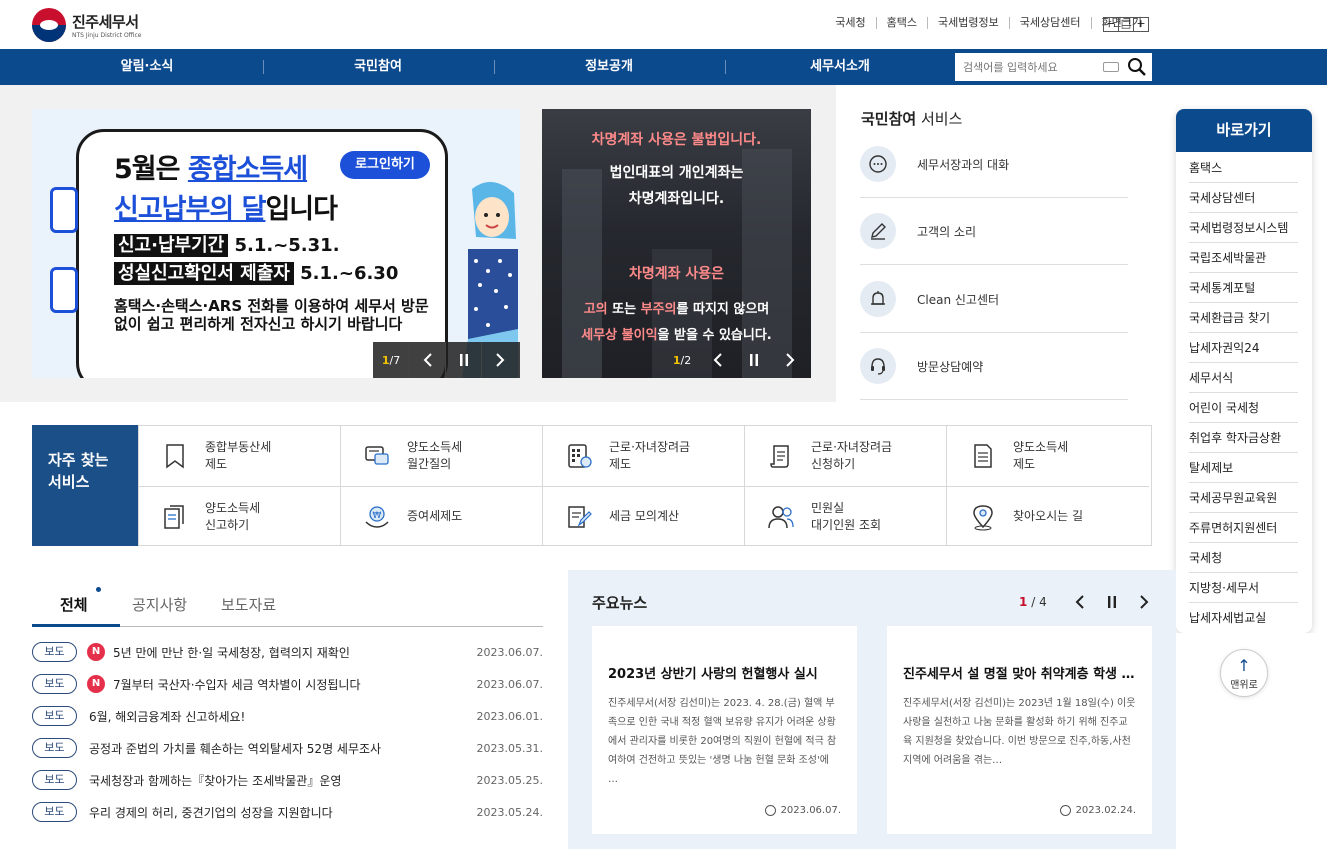 The height and width of the screenshot is (849, 1327). I want to click on frequent-item-property-tax: 종합부동산세 제도, so click(239, 456).